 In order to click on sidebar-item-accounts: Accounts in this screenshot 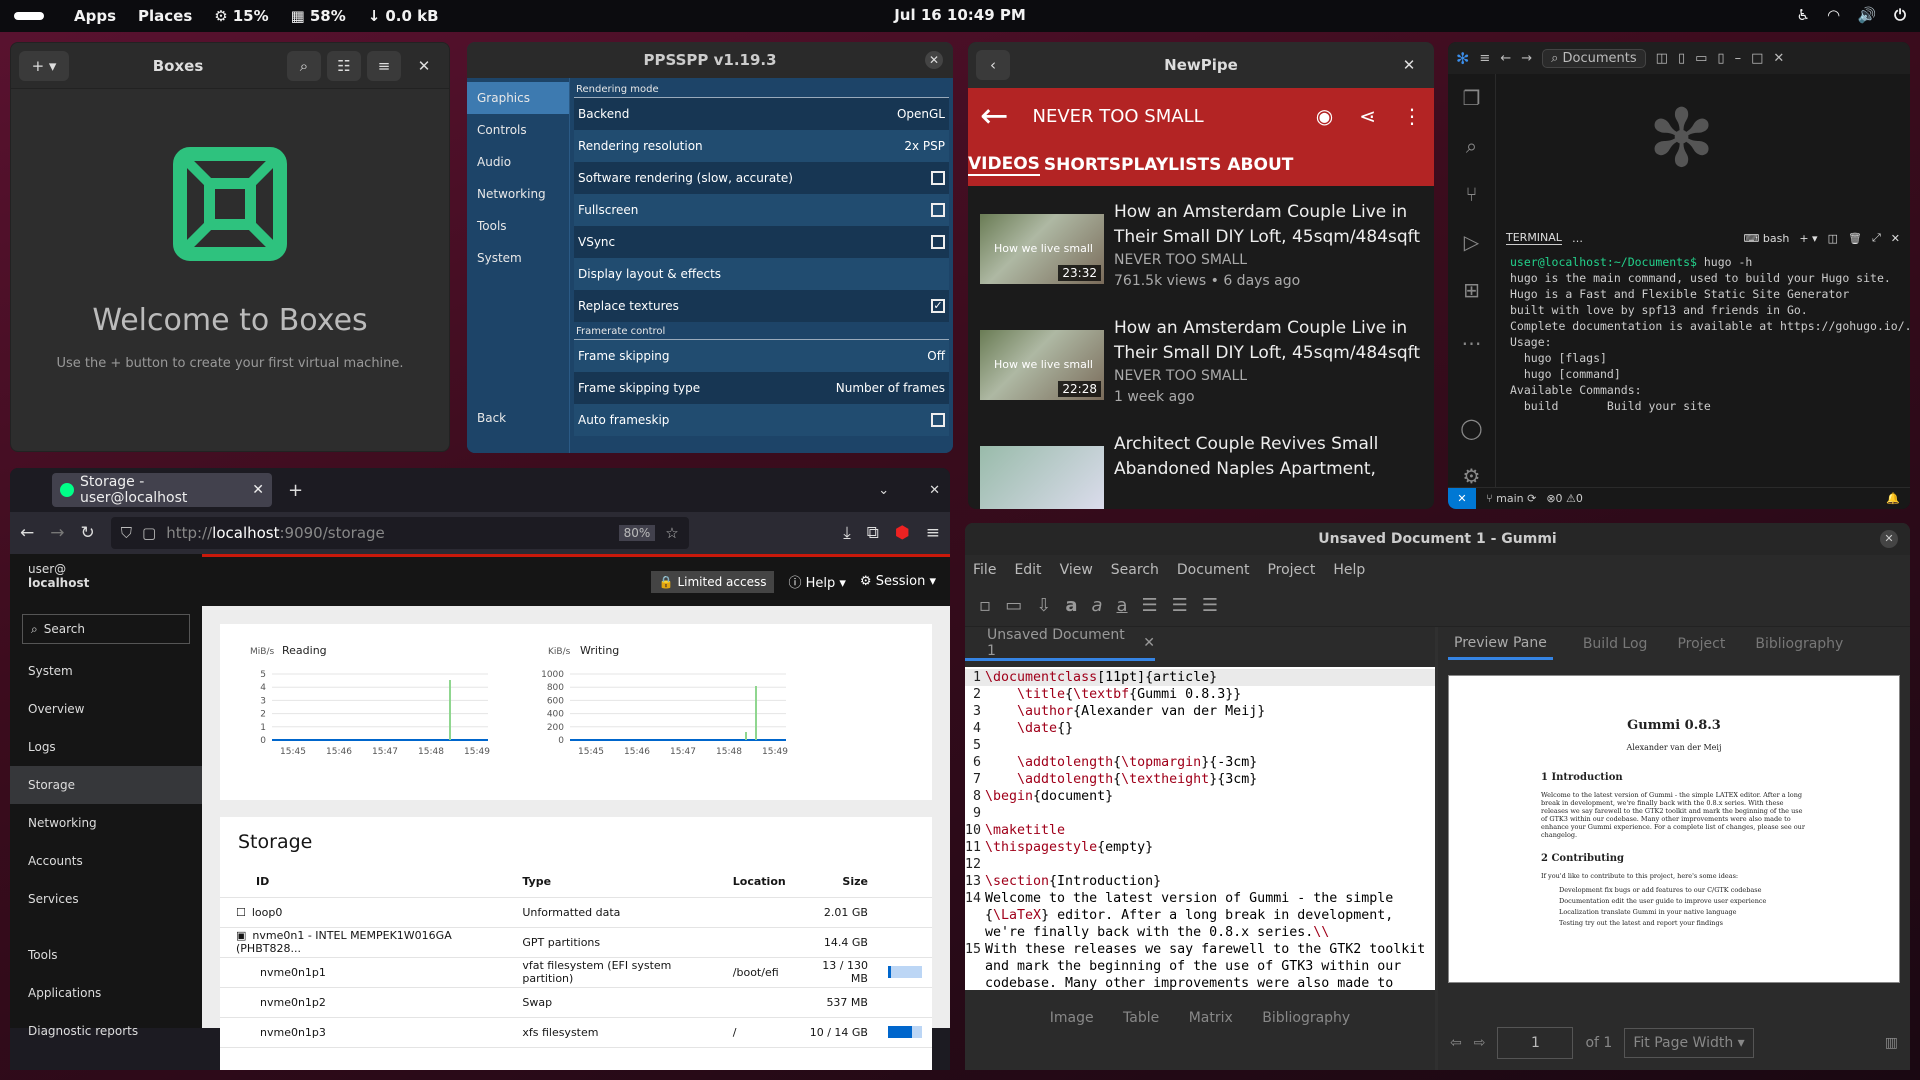, I will do `click(106, 861)`.